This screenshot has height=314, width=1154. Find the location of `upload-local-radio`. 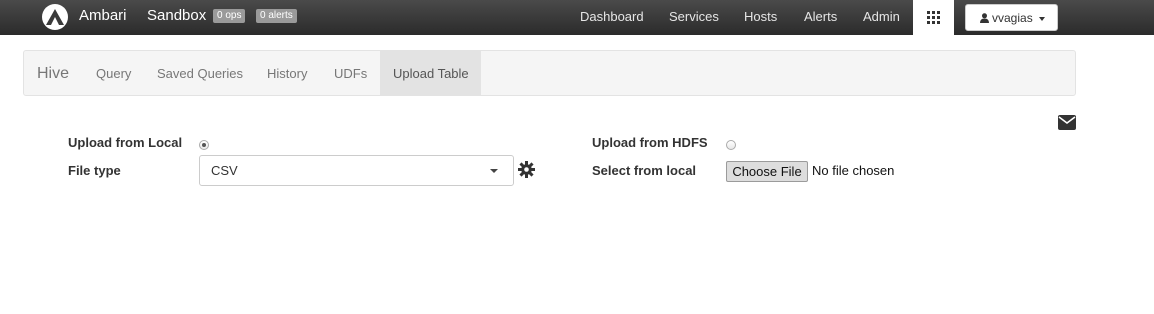

upload-local-radio is located at coordinates (204, 145).